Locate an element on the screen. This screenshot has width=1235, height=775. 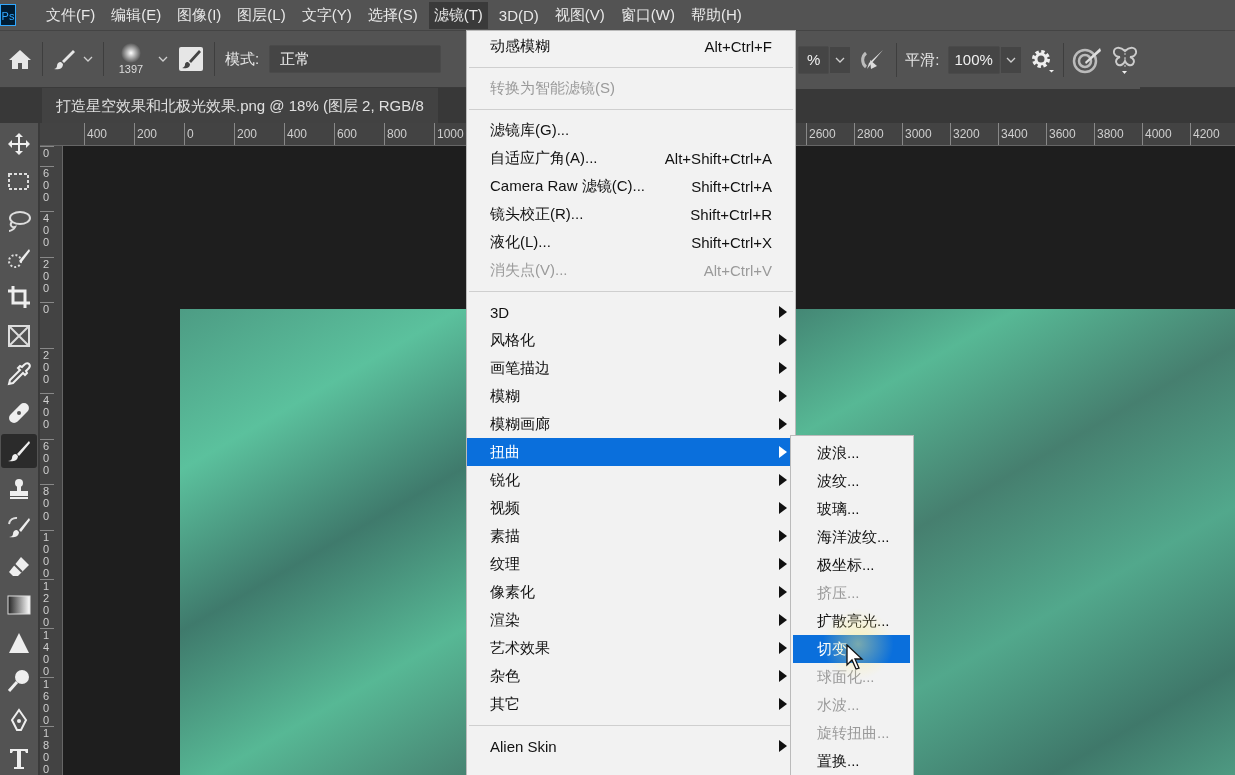
menu-bar-item: 滤镜(T) is located at coordinates (458, 15).